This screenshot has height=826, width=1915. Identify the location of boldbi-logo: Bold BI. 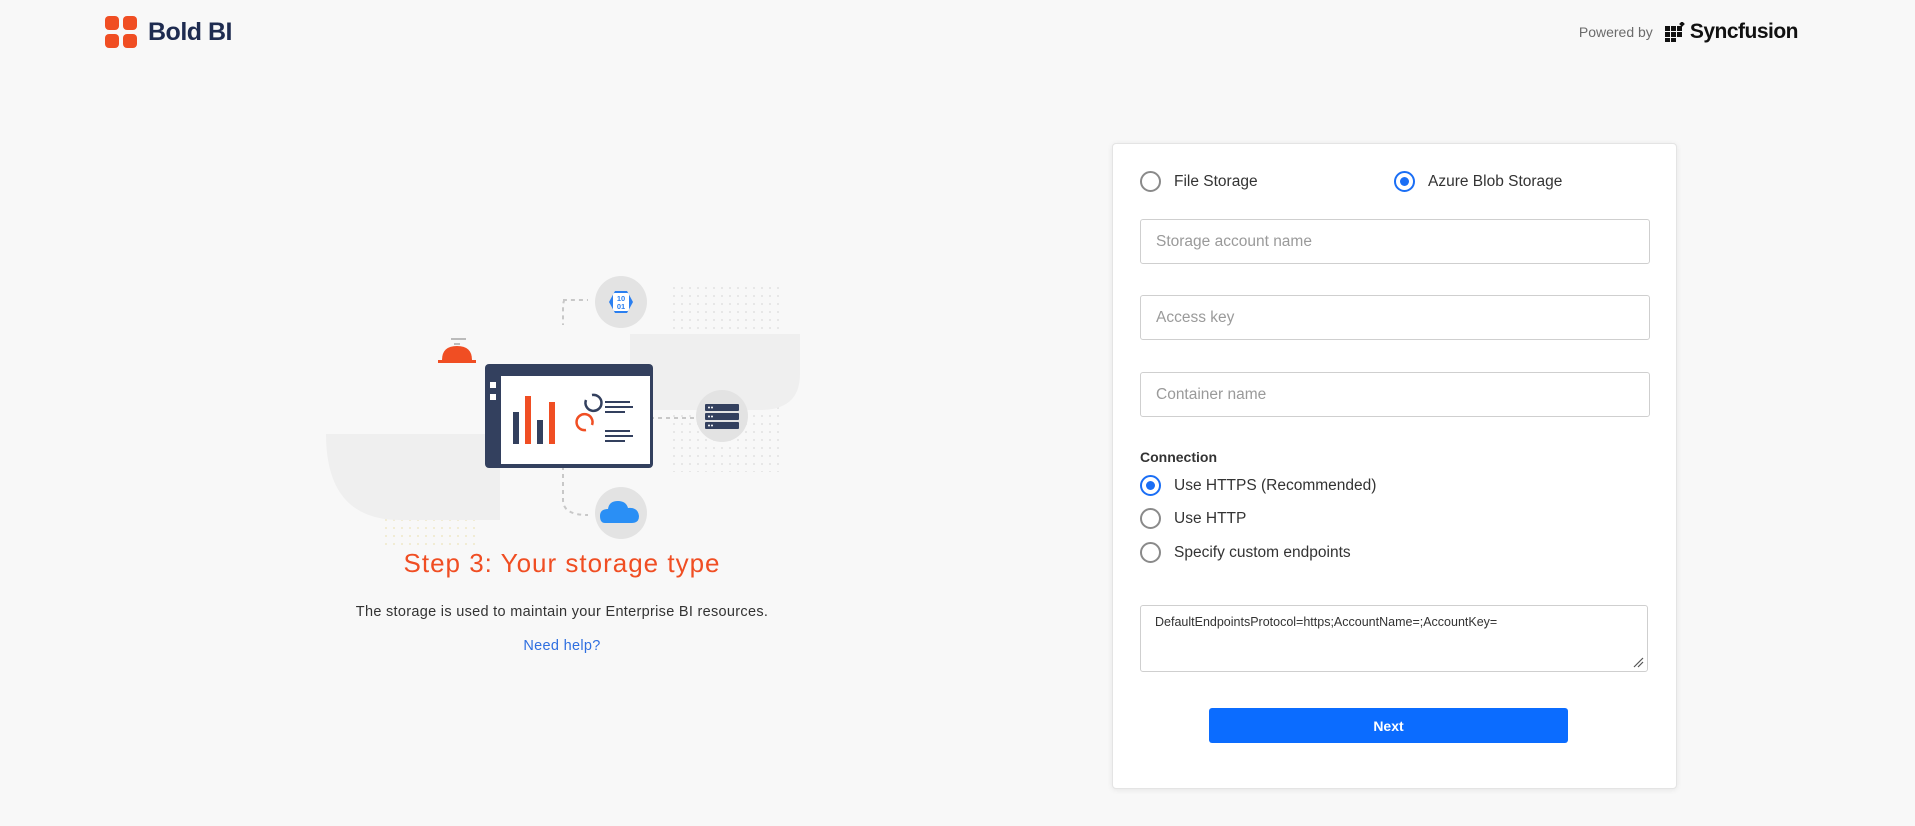
(168, 32).